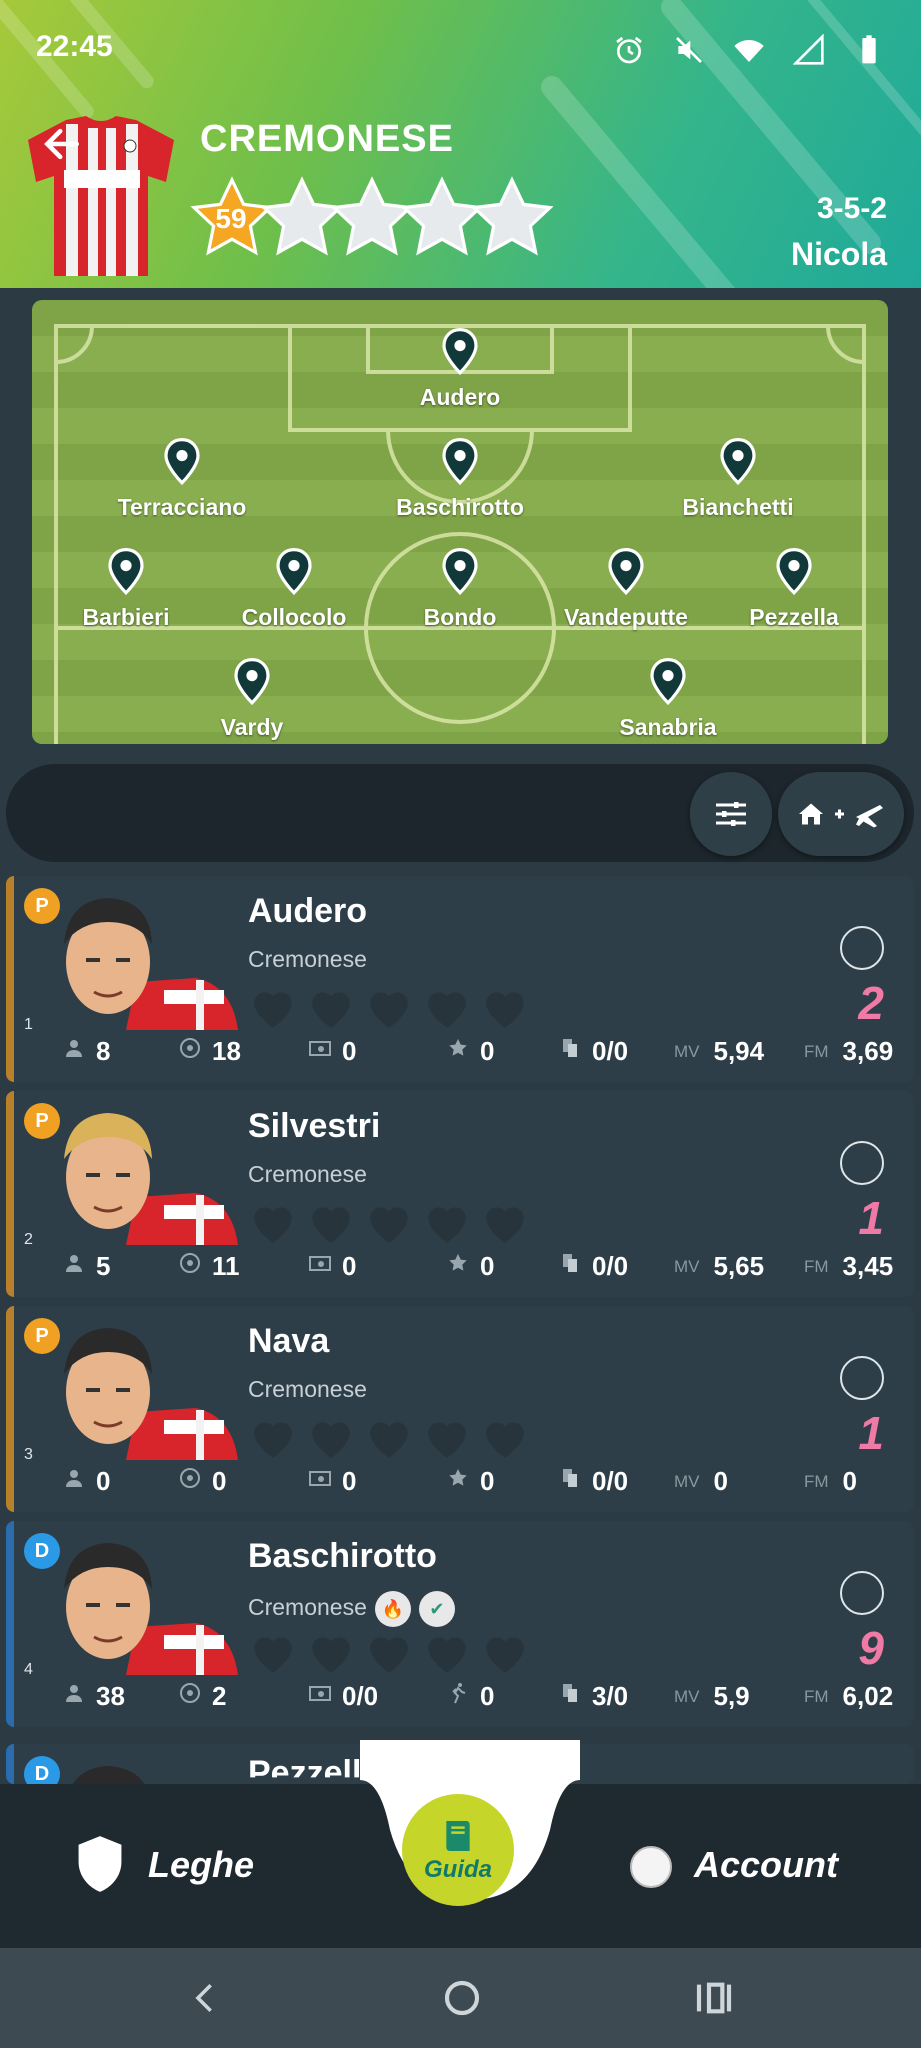  Describe the element at coordinates (100, 1864) in the screenshot. I see `leagues-shield-icon` at that location.